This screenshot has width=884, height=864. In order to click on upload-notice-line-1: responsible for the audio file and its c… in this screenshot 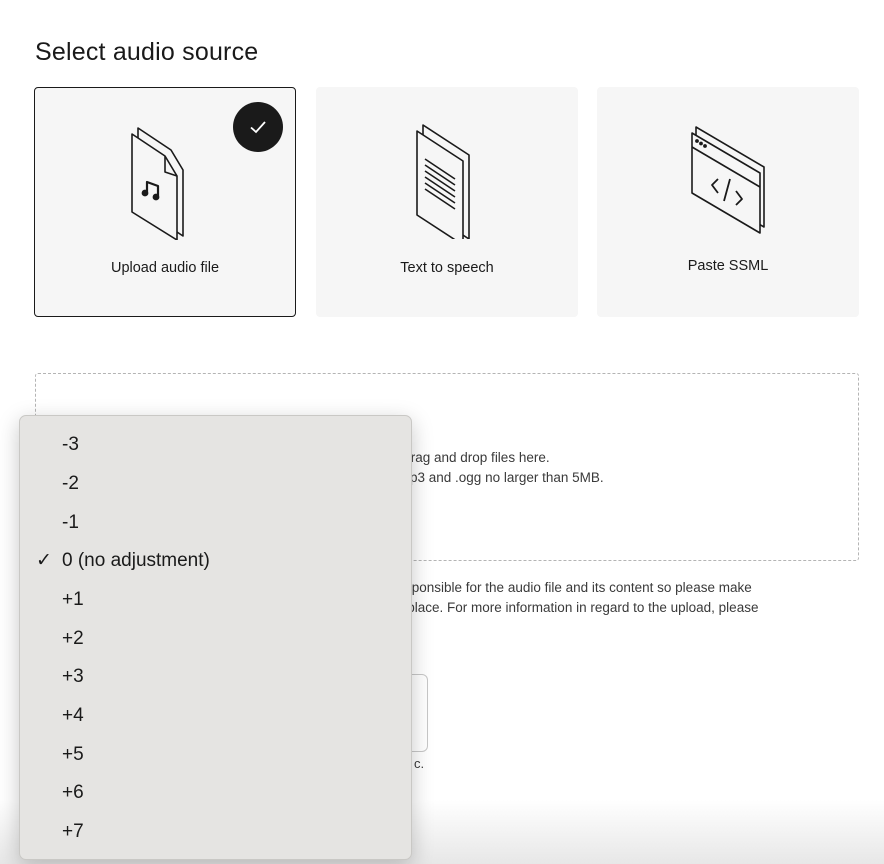, I will do `click(572, 587)`.